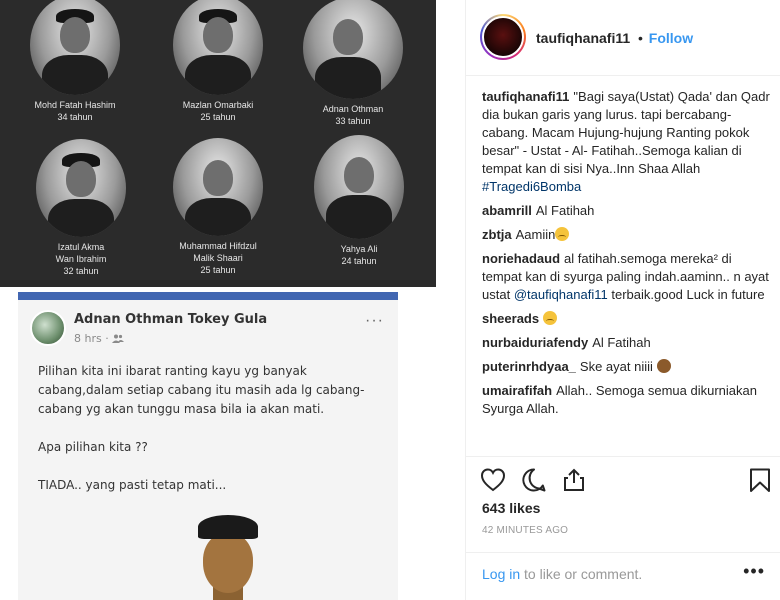 This screenshot has width=780, height=600. I want to click on likes-count: 643 likes, so click(511, 508).